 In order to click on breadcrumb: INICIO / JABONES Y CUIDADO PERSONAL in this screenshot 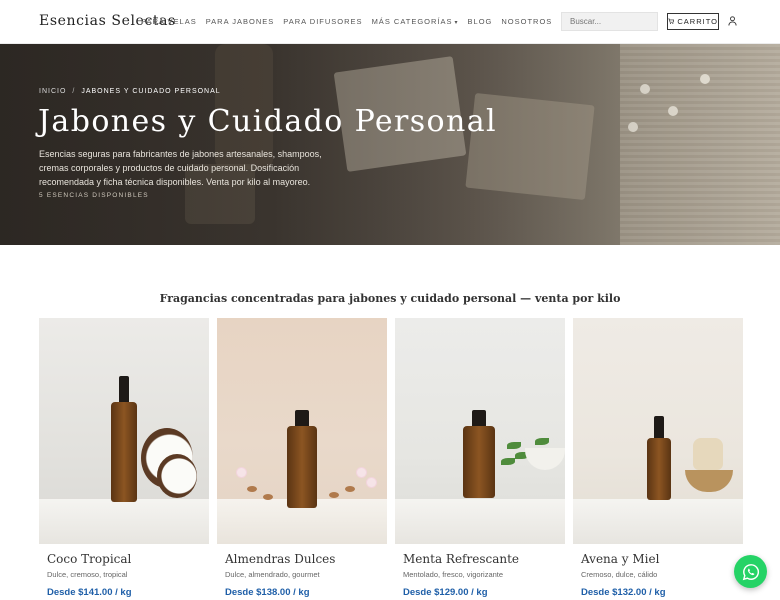, I will do `click(130, 91)`.